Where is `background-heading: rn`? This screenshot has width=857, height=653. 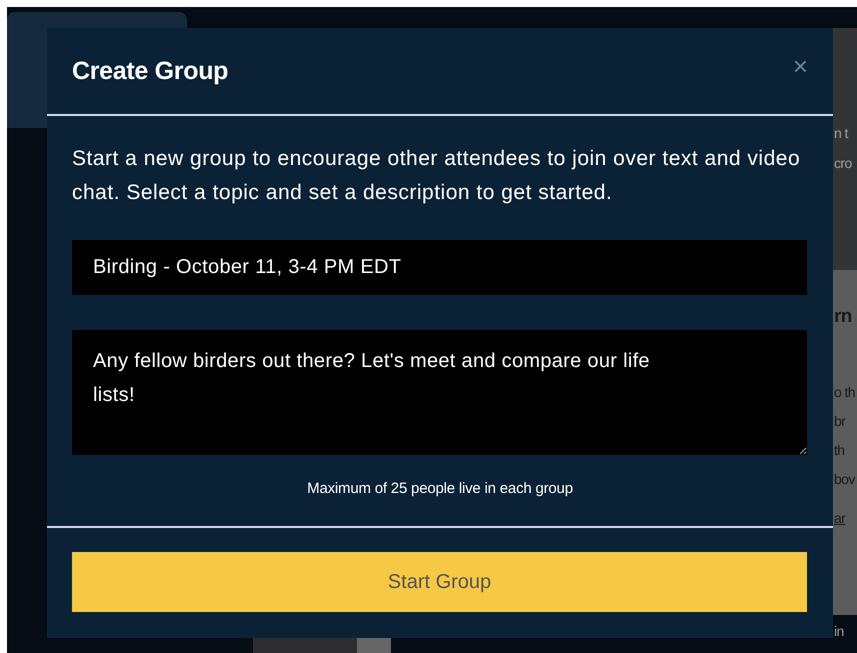 background-heading: rn is located at coordinates (843, 317).